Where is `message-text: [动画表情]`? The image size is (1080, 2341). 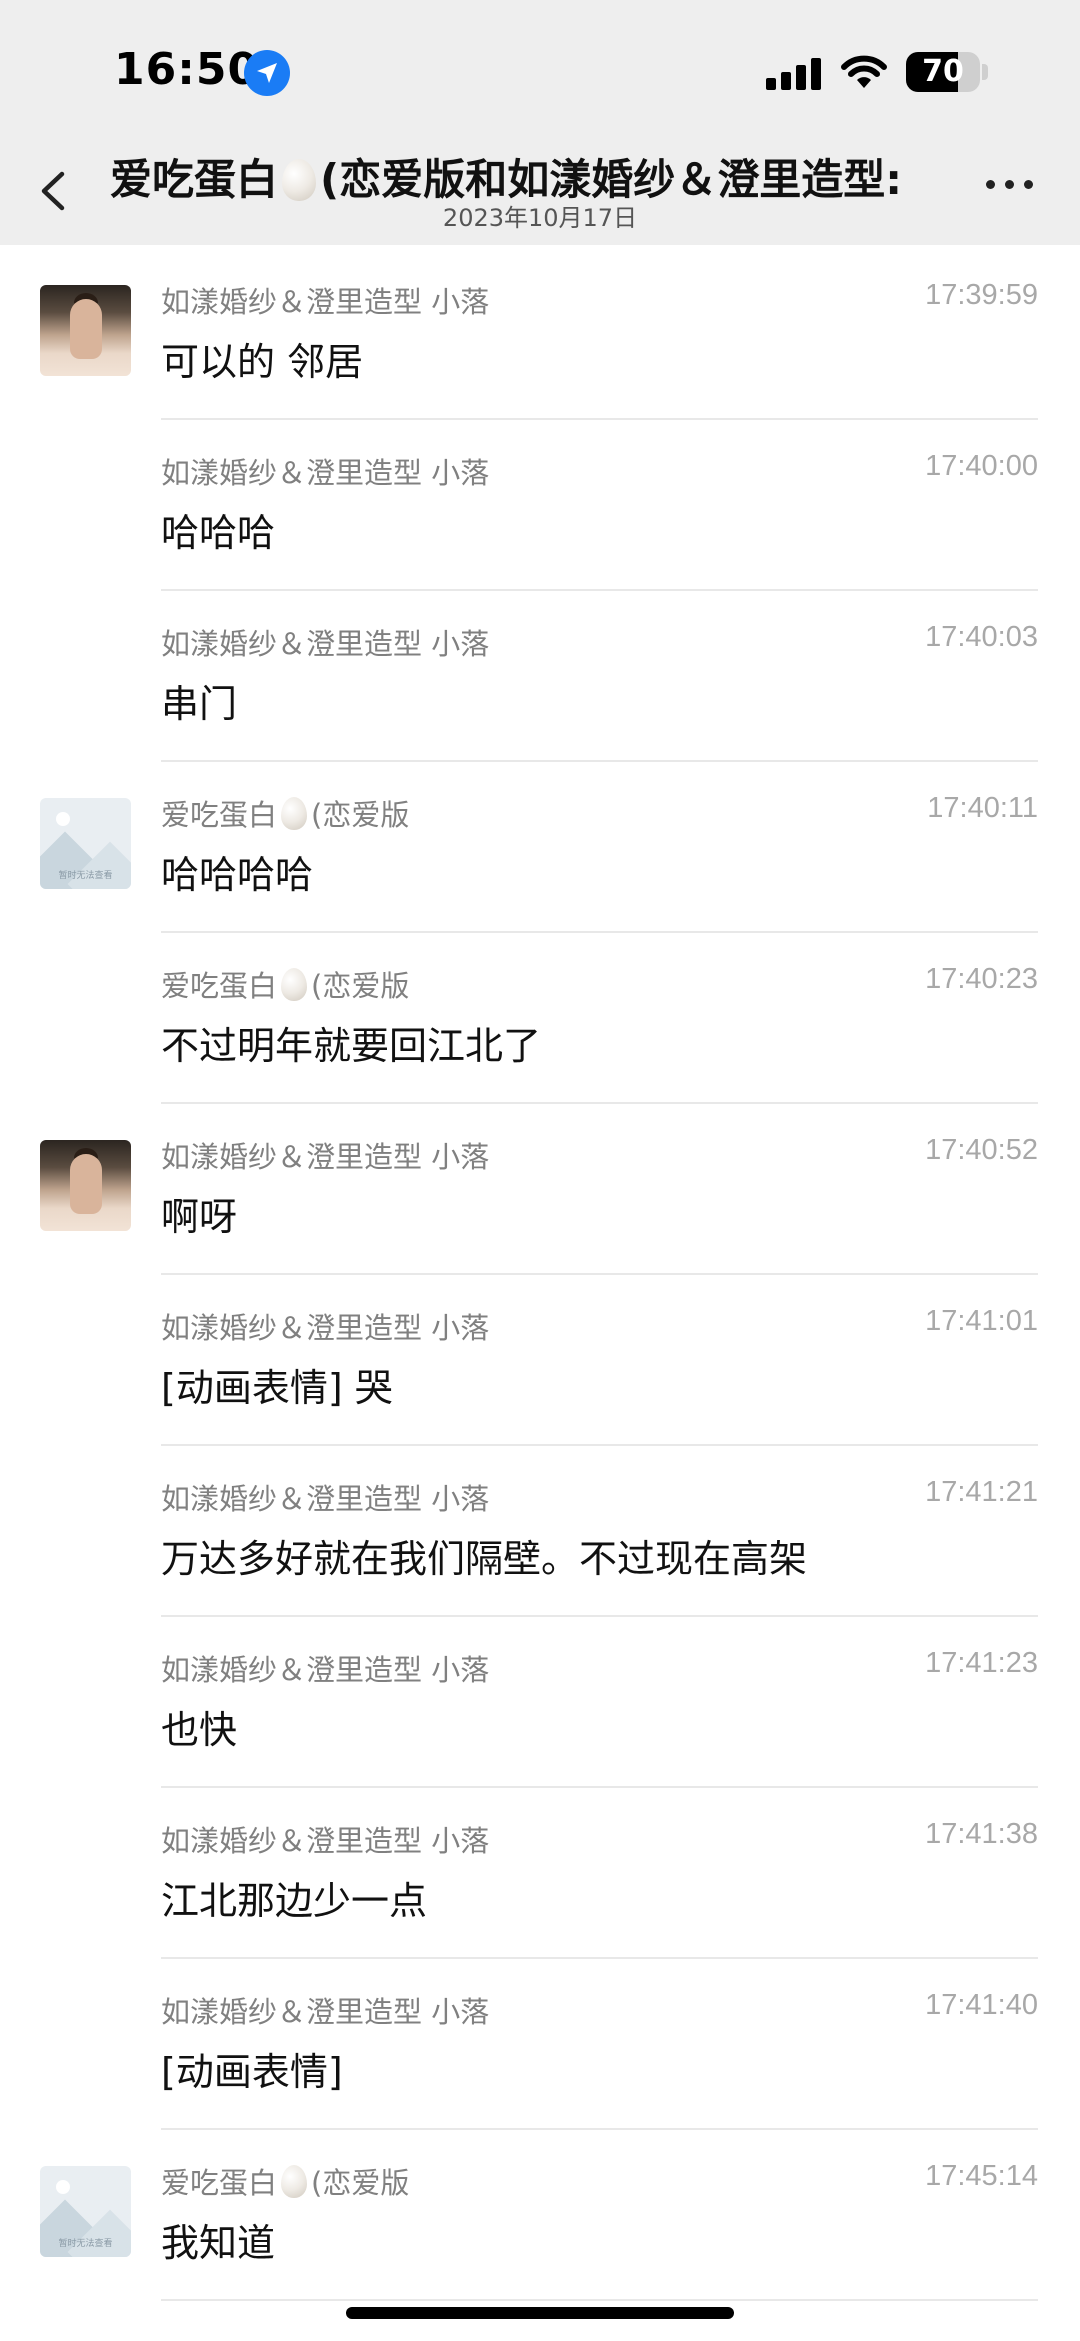 message-text: [动画表情] is located at coordinates (252, 2068).